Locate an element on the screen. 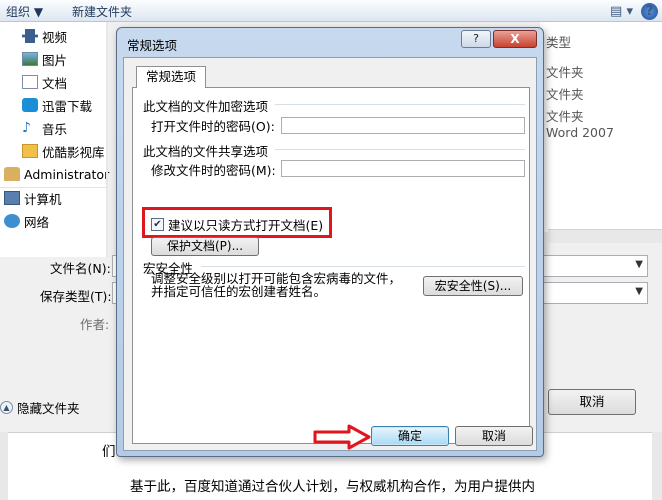 This screenshot has width=662, height=500. nav-item-label: 文档 is located at coordinates (55, 83).